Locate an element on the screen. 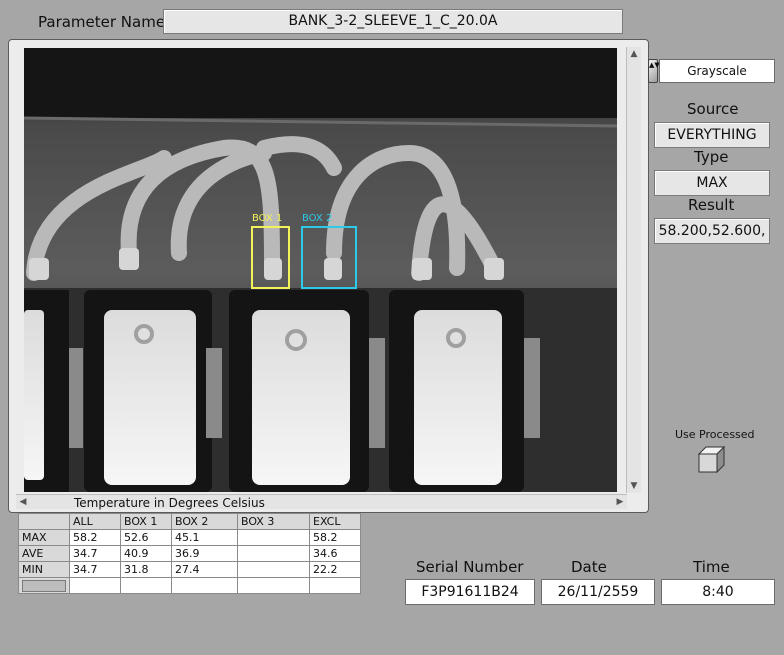 The width and height of the screenshot is (784, 655). table-row: AVE 34.7 40.9 36.9 34.6 is located at coordinates (189, 553).